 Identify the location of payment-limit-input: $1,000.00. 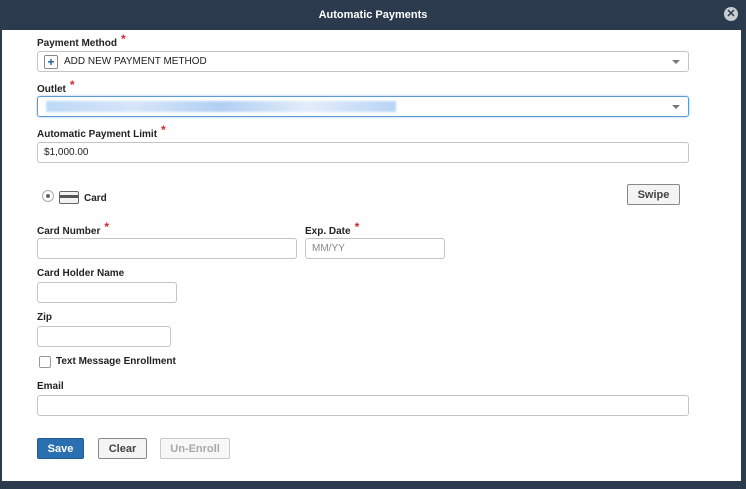
(363, 152).